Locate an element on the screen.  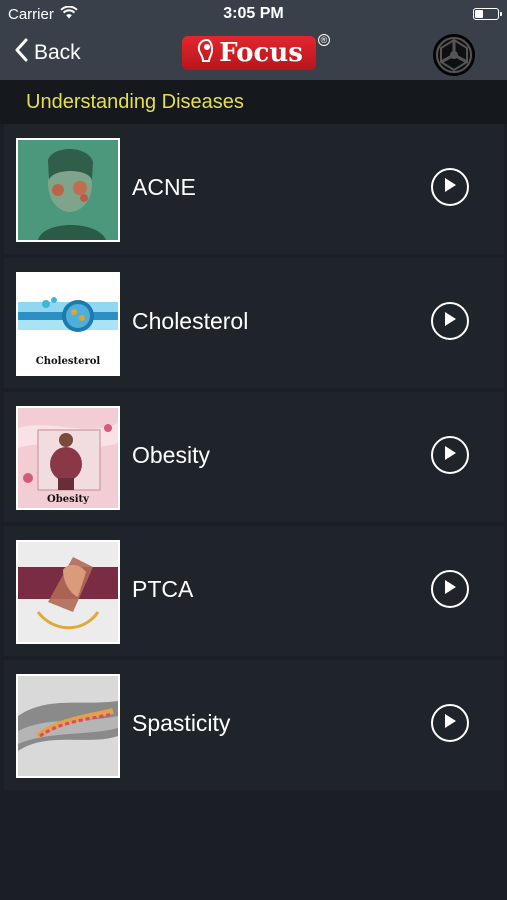
play-button-spasticity is located at coordinates (450, 723).